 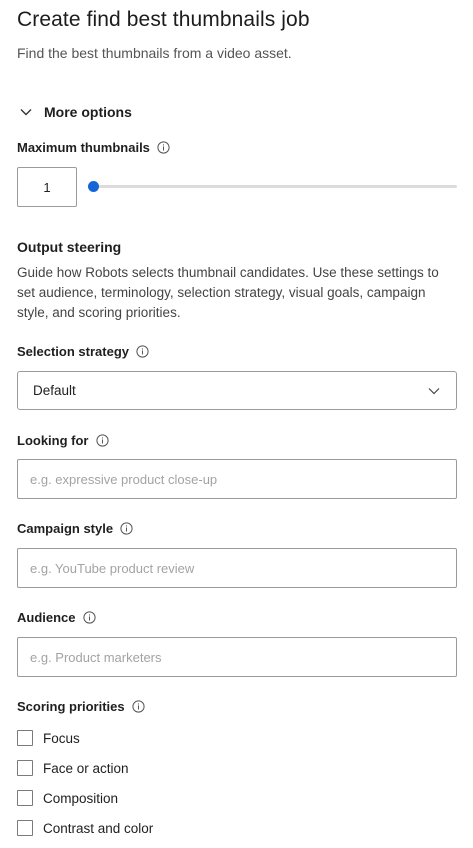 What do you see at coordinates (275, 186) in the screenshot?
I see `slider-track` at bounding box center [275, 186].